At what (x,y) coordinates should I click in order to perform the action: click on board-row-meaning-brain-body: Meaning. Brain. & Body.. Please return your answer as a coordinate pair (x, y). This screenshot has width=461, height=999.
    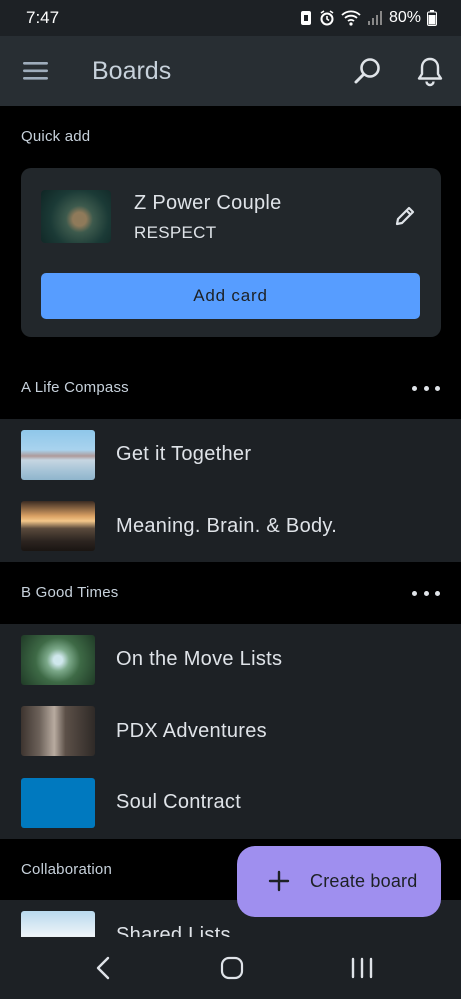
    Looking at the image, I should click on (230, 527).